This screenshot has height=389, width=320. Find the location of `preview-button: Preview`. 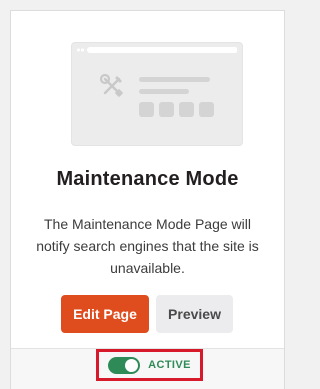

preview-button: Preview is located at coordinates (194, 314).